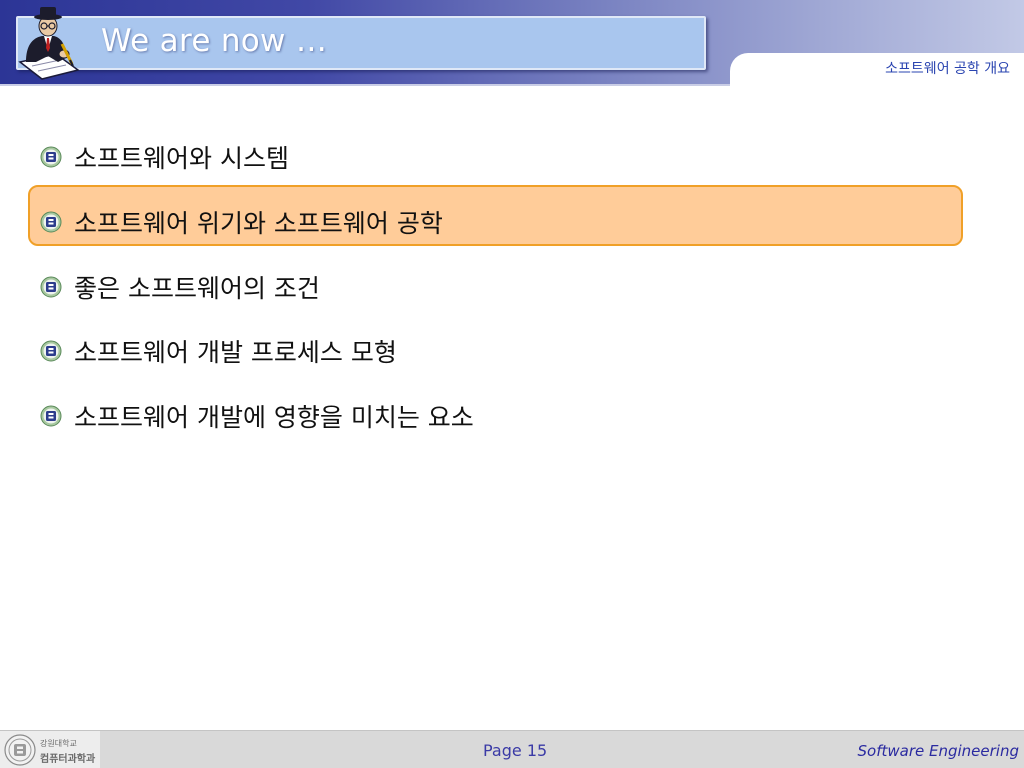 This screenshot has width=1024, height=768. I want to click on agenda-item-label: 소프트웨어 개발에 영향을 미치는 요소, so click(274, 417).